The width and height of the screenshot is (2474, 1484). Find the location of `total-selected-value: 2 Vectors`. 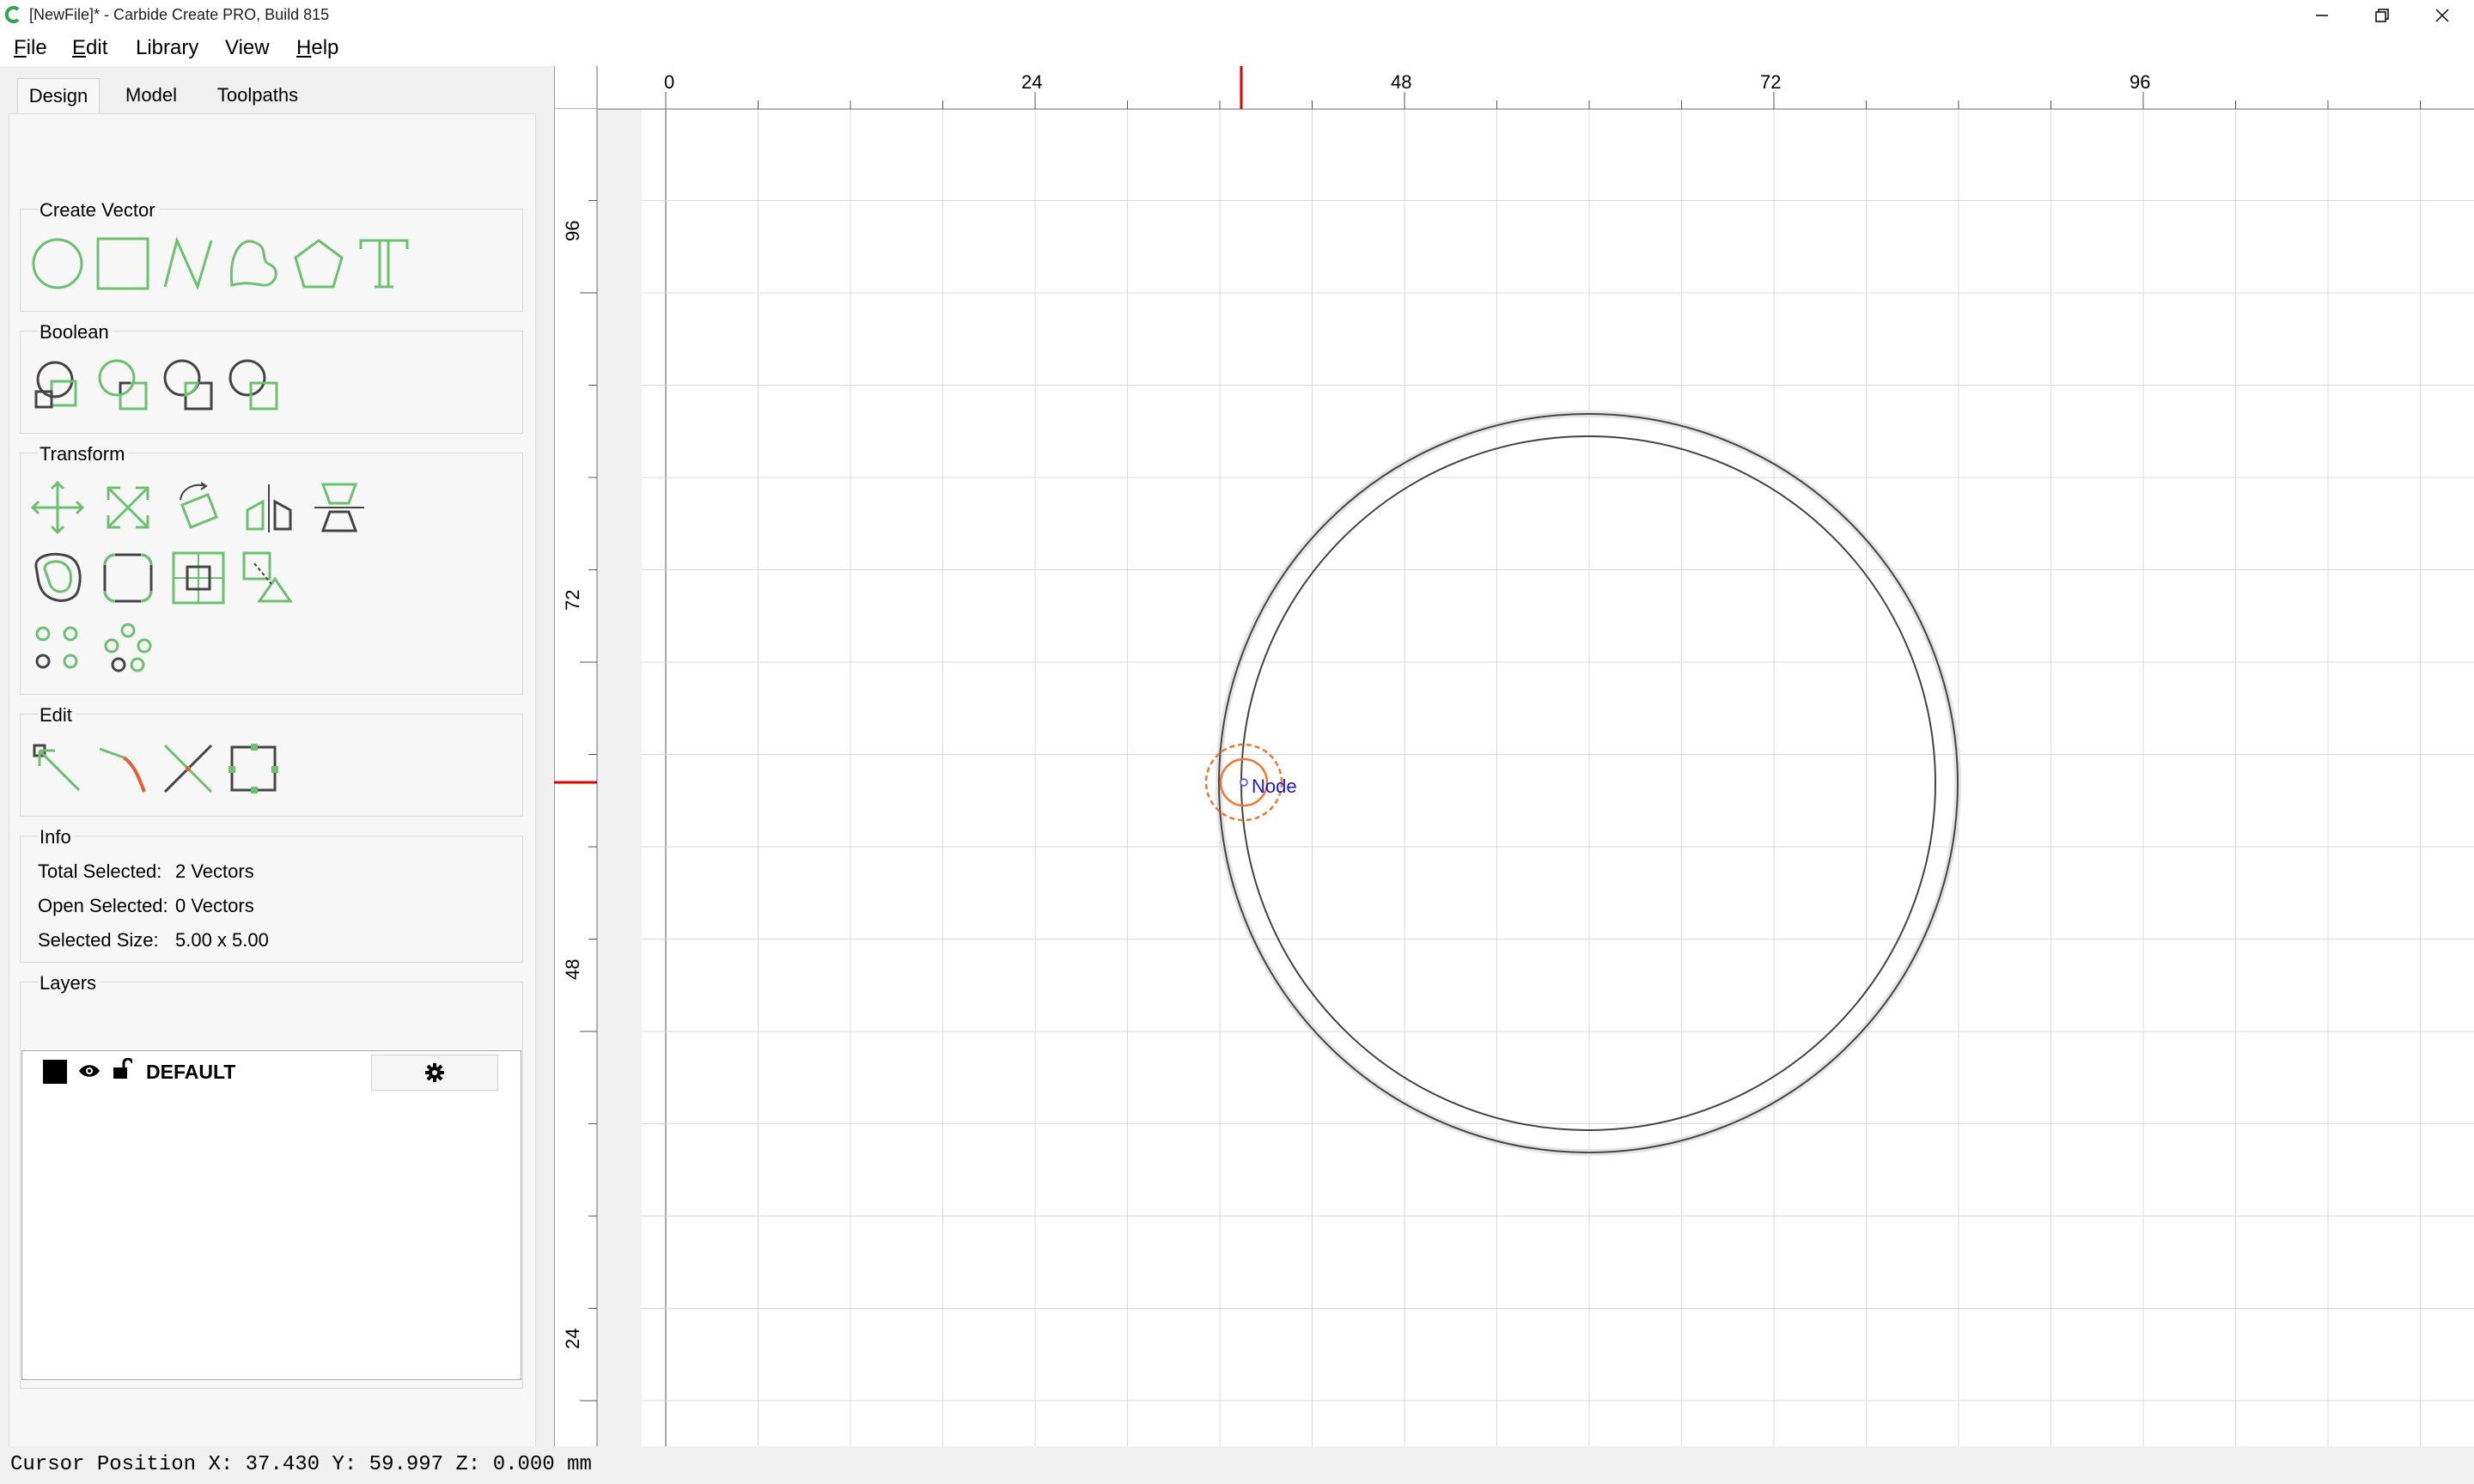

total-selected-value: 2 Vectors is located at coordinates (214, 871).